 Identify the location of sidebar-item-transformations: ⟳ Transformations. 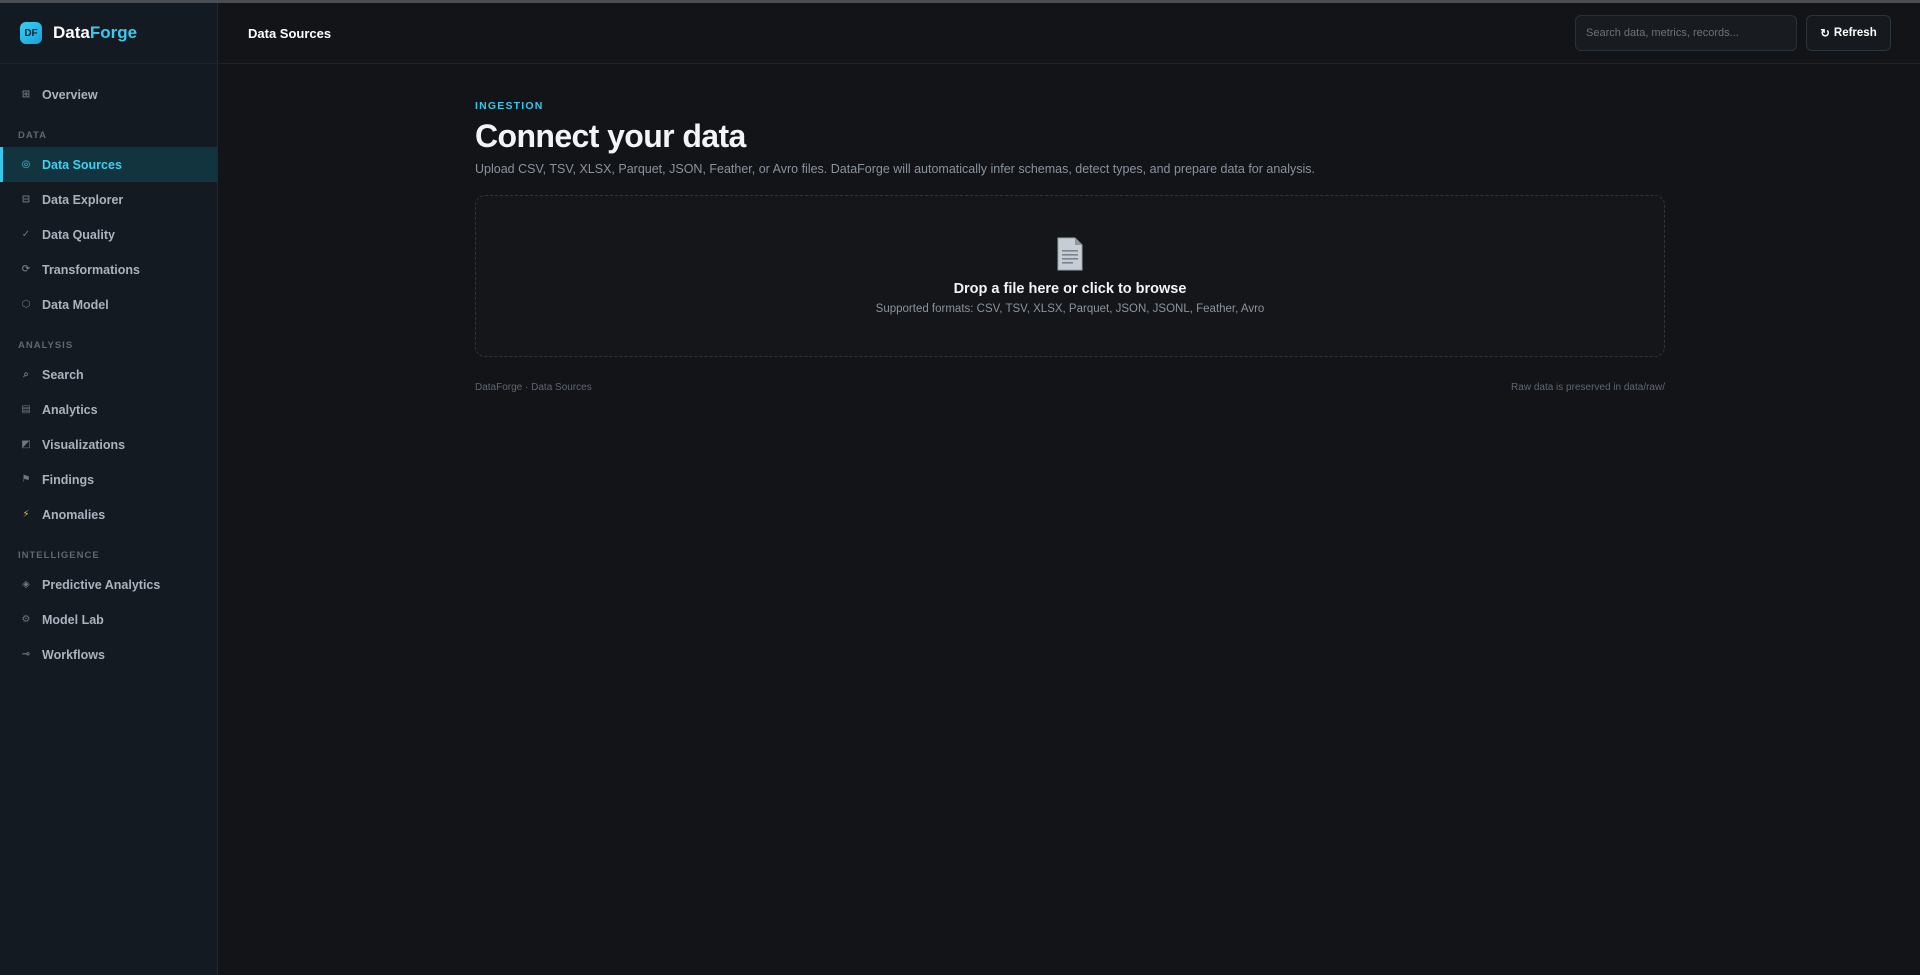
(108, 269).